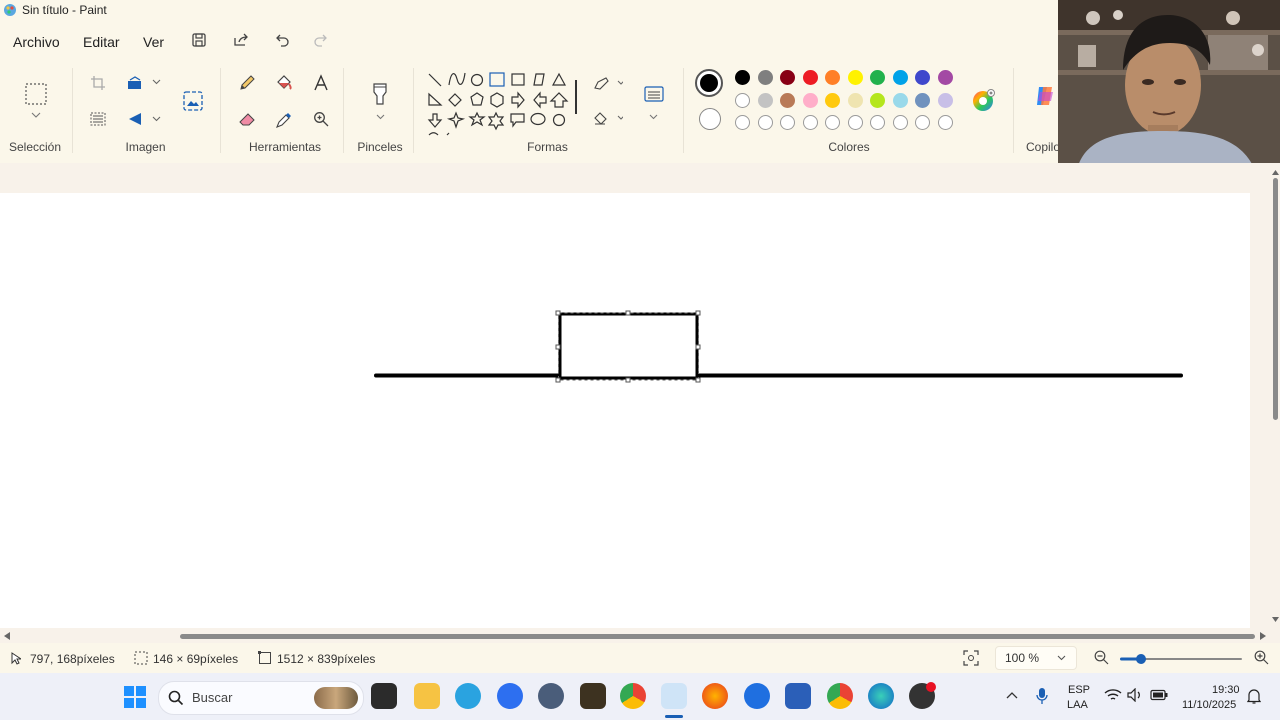 Image resolution: width=1280 pixels, height=720 pixels. Describe the element at coordinates (798, 696) in the screenshot. I see `word-icon` at that location.